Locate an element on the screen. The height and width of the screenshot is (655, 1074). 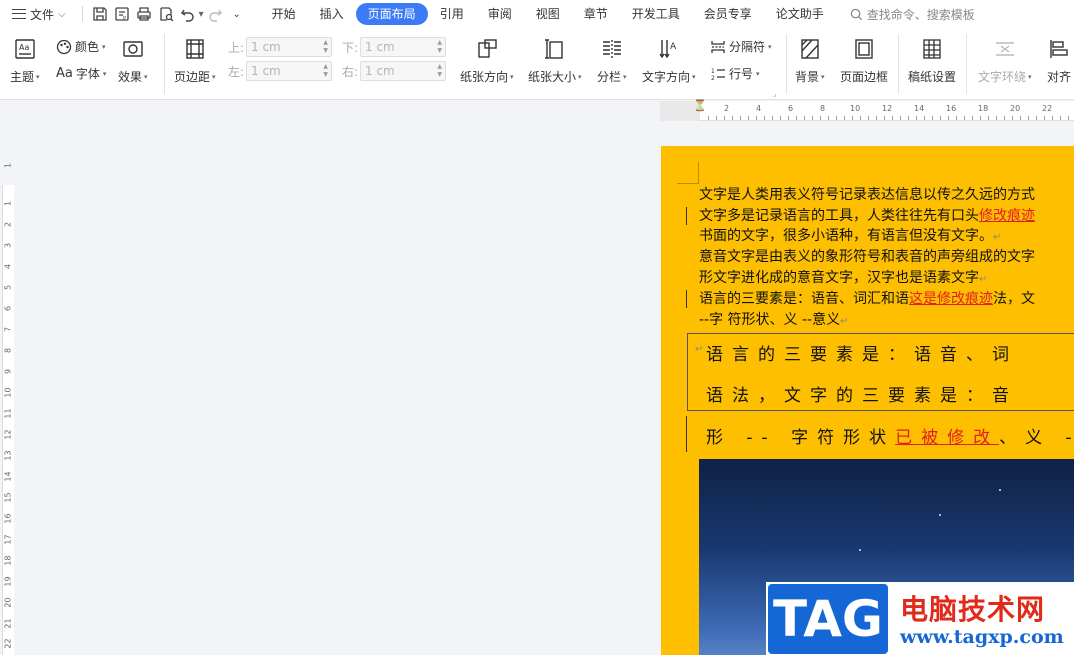
text-line: 书面的文字，很多小语种，有语言但没有文字。↵ is located at coordinates (850, 237).